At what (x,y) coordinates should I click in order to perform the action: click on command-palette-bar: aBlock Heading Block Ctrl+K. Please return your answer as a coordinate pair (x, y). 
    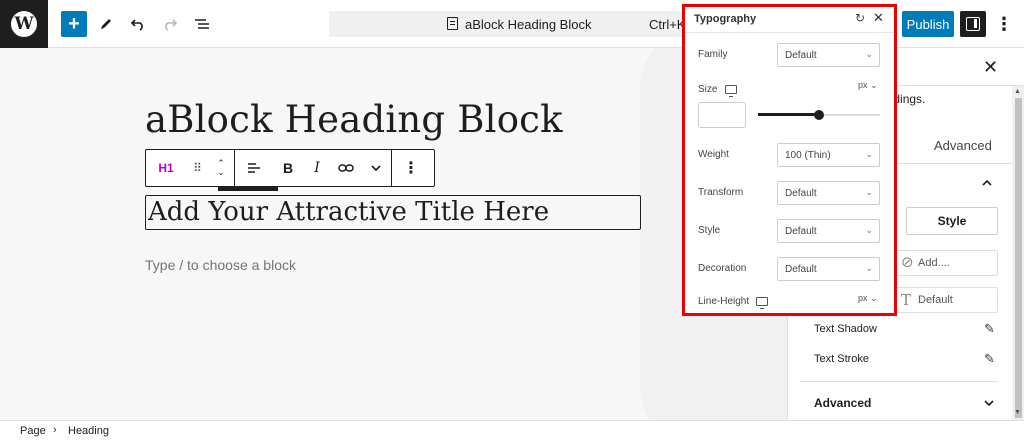
    Looking at the image, I should click on (514, 24).